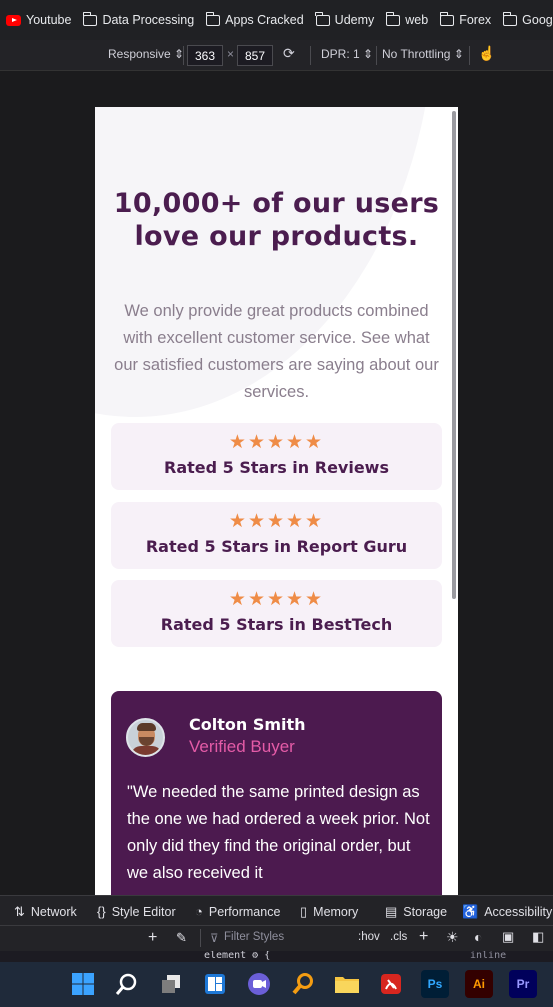 Image resolution: width=553 pixels, height=1007 pixels. I want to click on styles-toolbar: + ✎ ⊽ Filter Styles :hov .cls + ☀ ◐ ▣ ◧, so click(276, 938).